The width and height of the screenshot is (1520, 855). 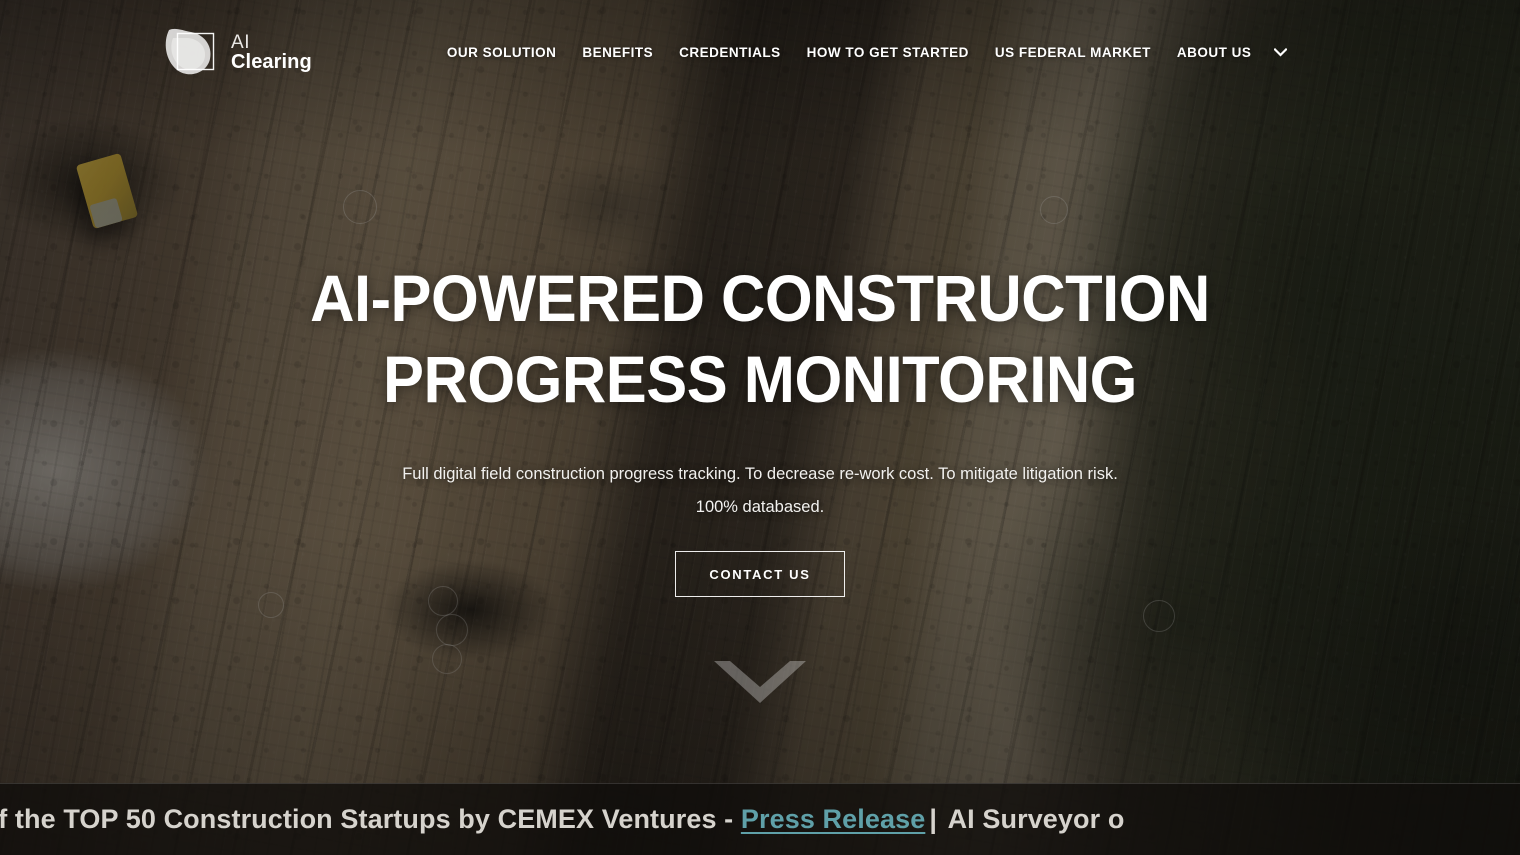 What do you see at coordinates (1073, 52) in the screenshot?
I see `nav-item-us-federal-market: US FEDERAL MARKET` at bounding box center [1073, 52].